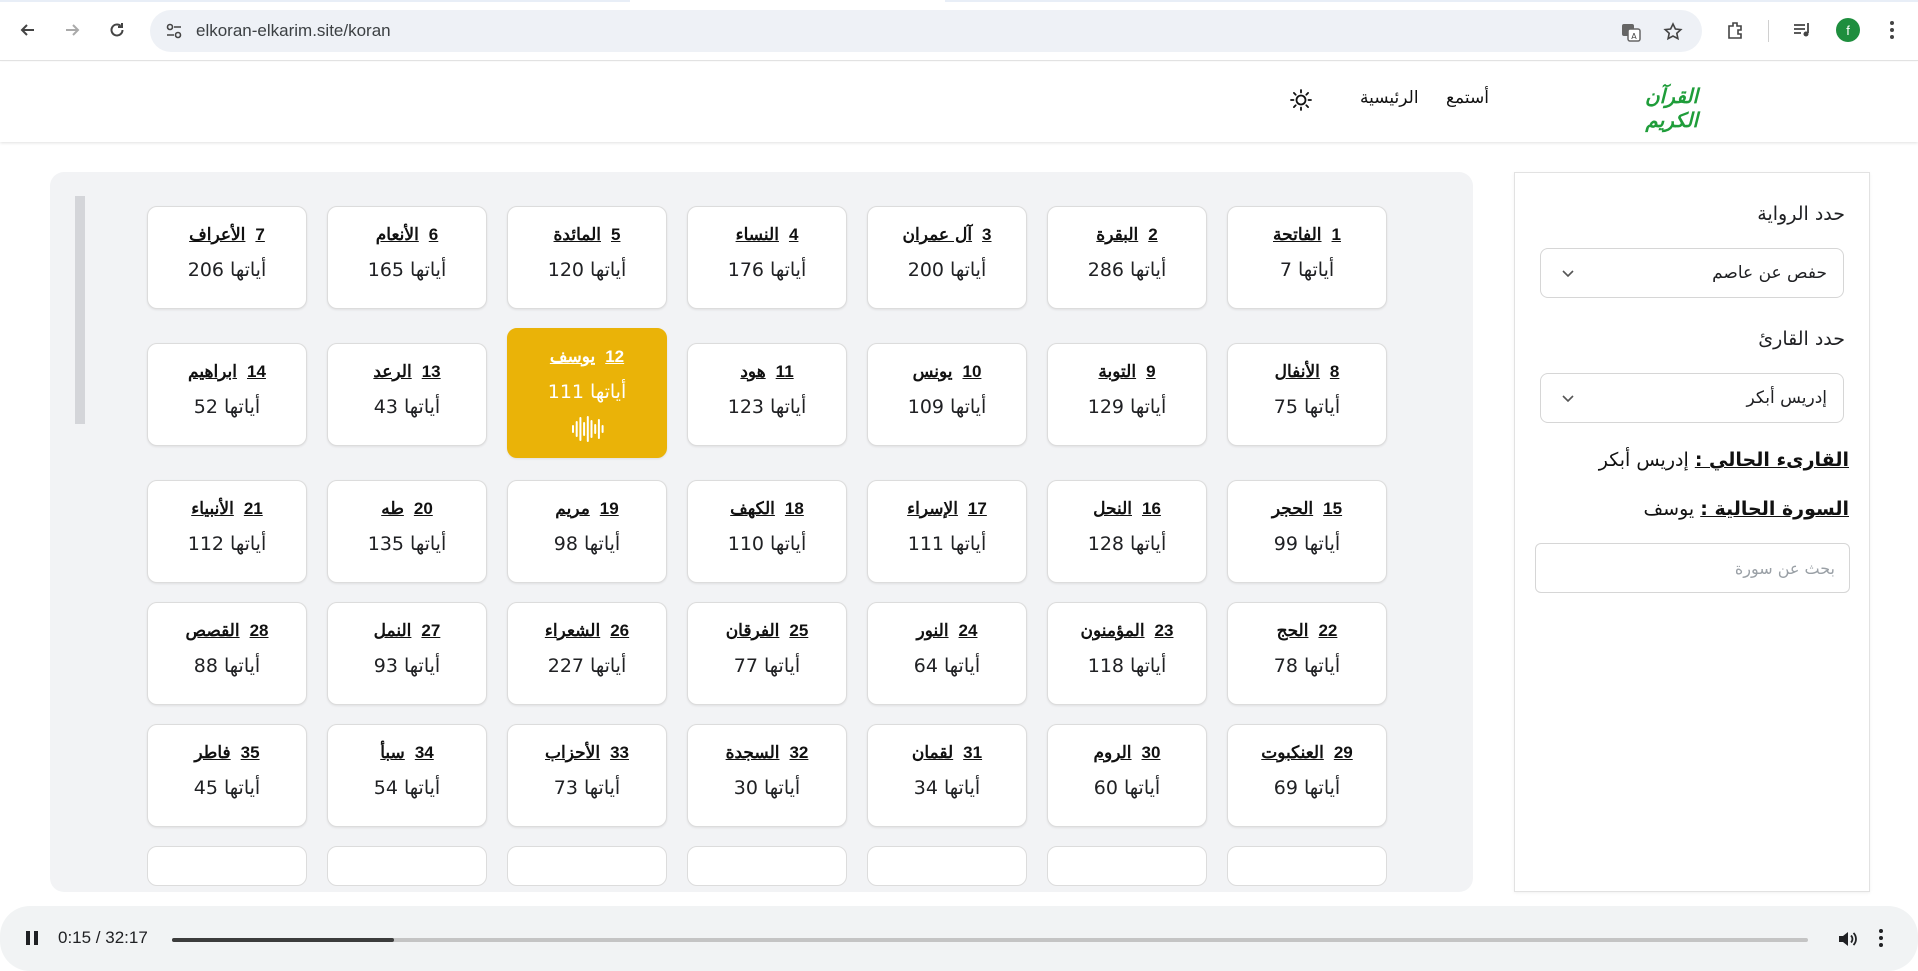 This screenshot has height=971, width=1918. I want to click on surah-number: 28, so click(259, 630).